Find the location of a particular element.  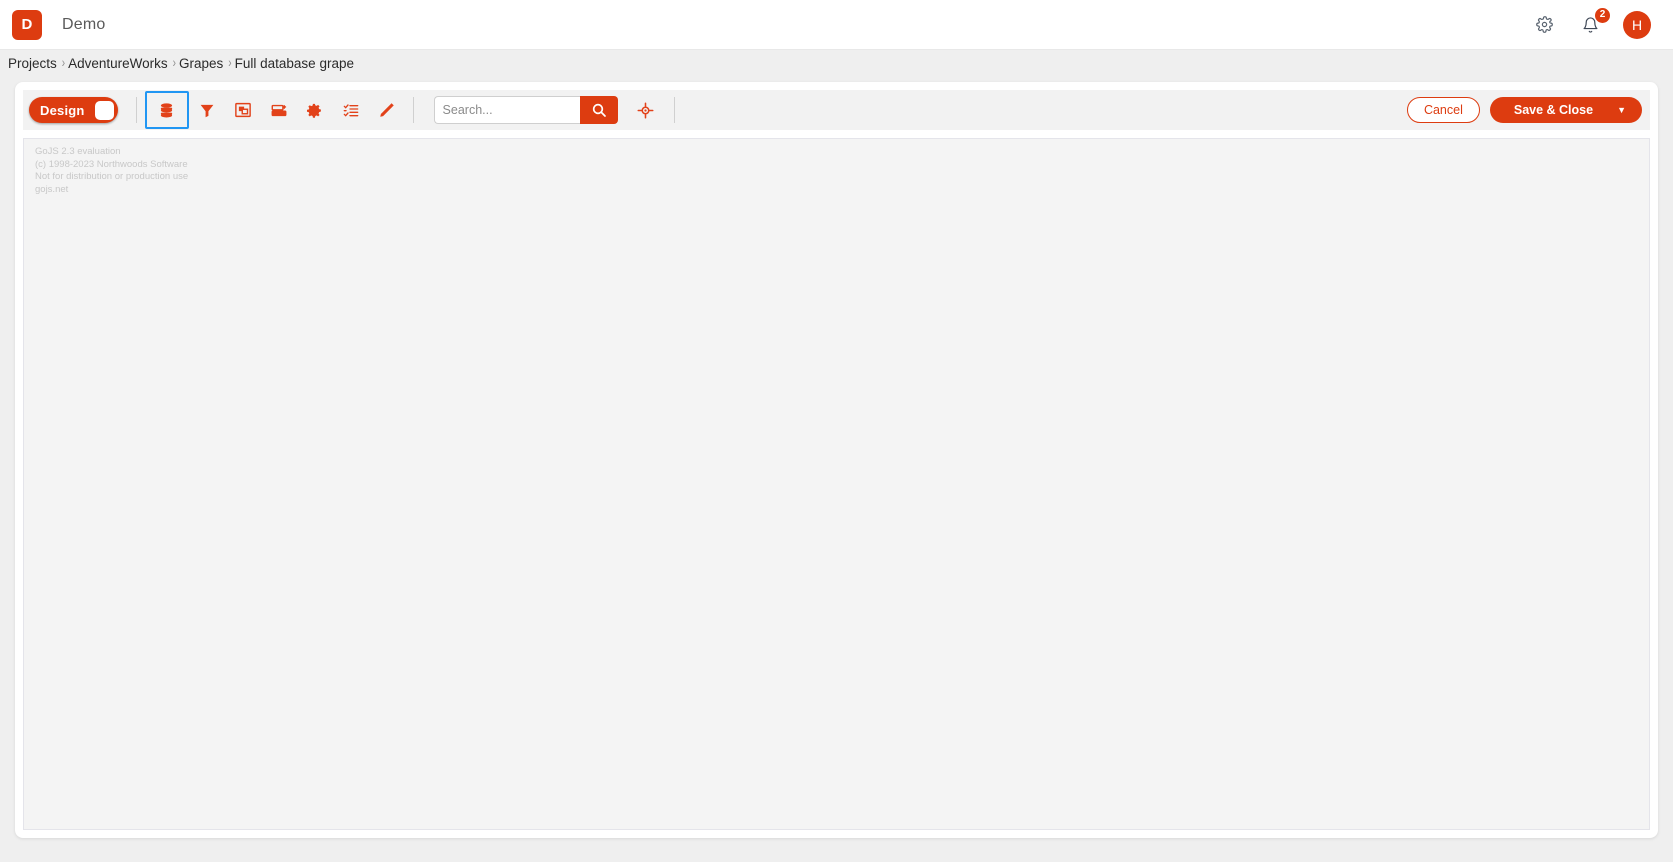

layout-icon is located at coordinates (279, 110).